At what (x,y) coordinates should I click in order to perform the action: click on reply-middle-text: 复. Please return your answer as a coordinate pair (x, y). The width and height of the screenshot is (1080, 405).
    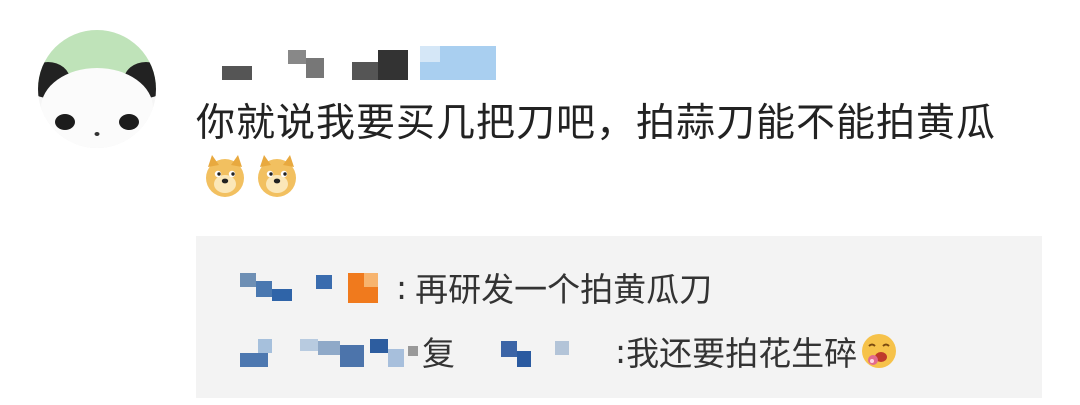
    Looking at the image, I should click on (438, 353).